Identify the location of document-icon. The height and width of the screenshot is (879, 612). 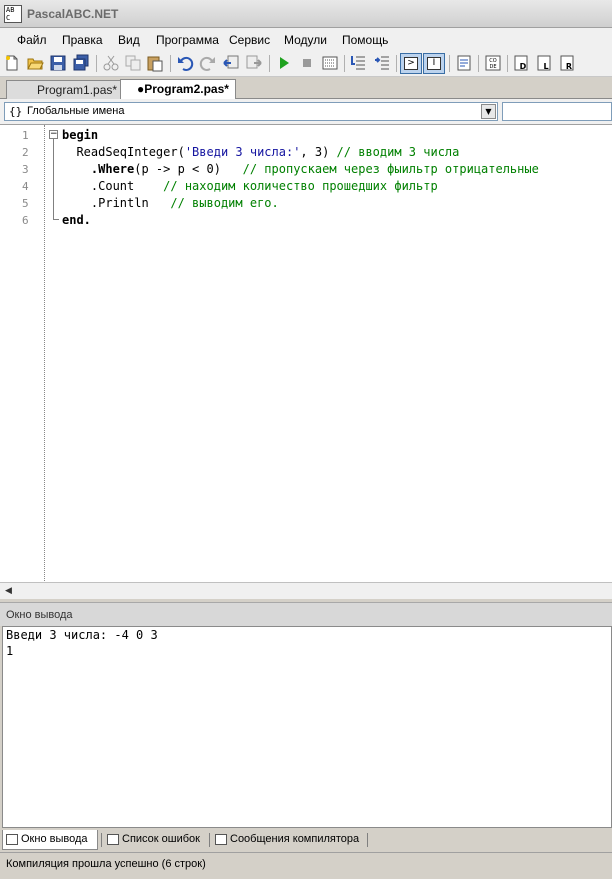
(464, 63).